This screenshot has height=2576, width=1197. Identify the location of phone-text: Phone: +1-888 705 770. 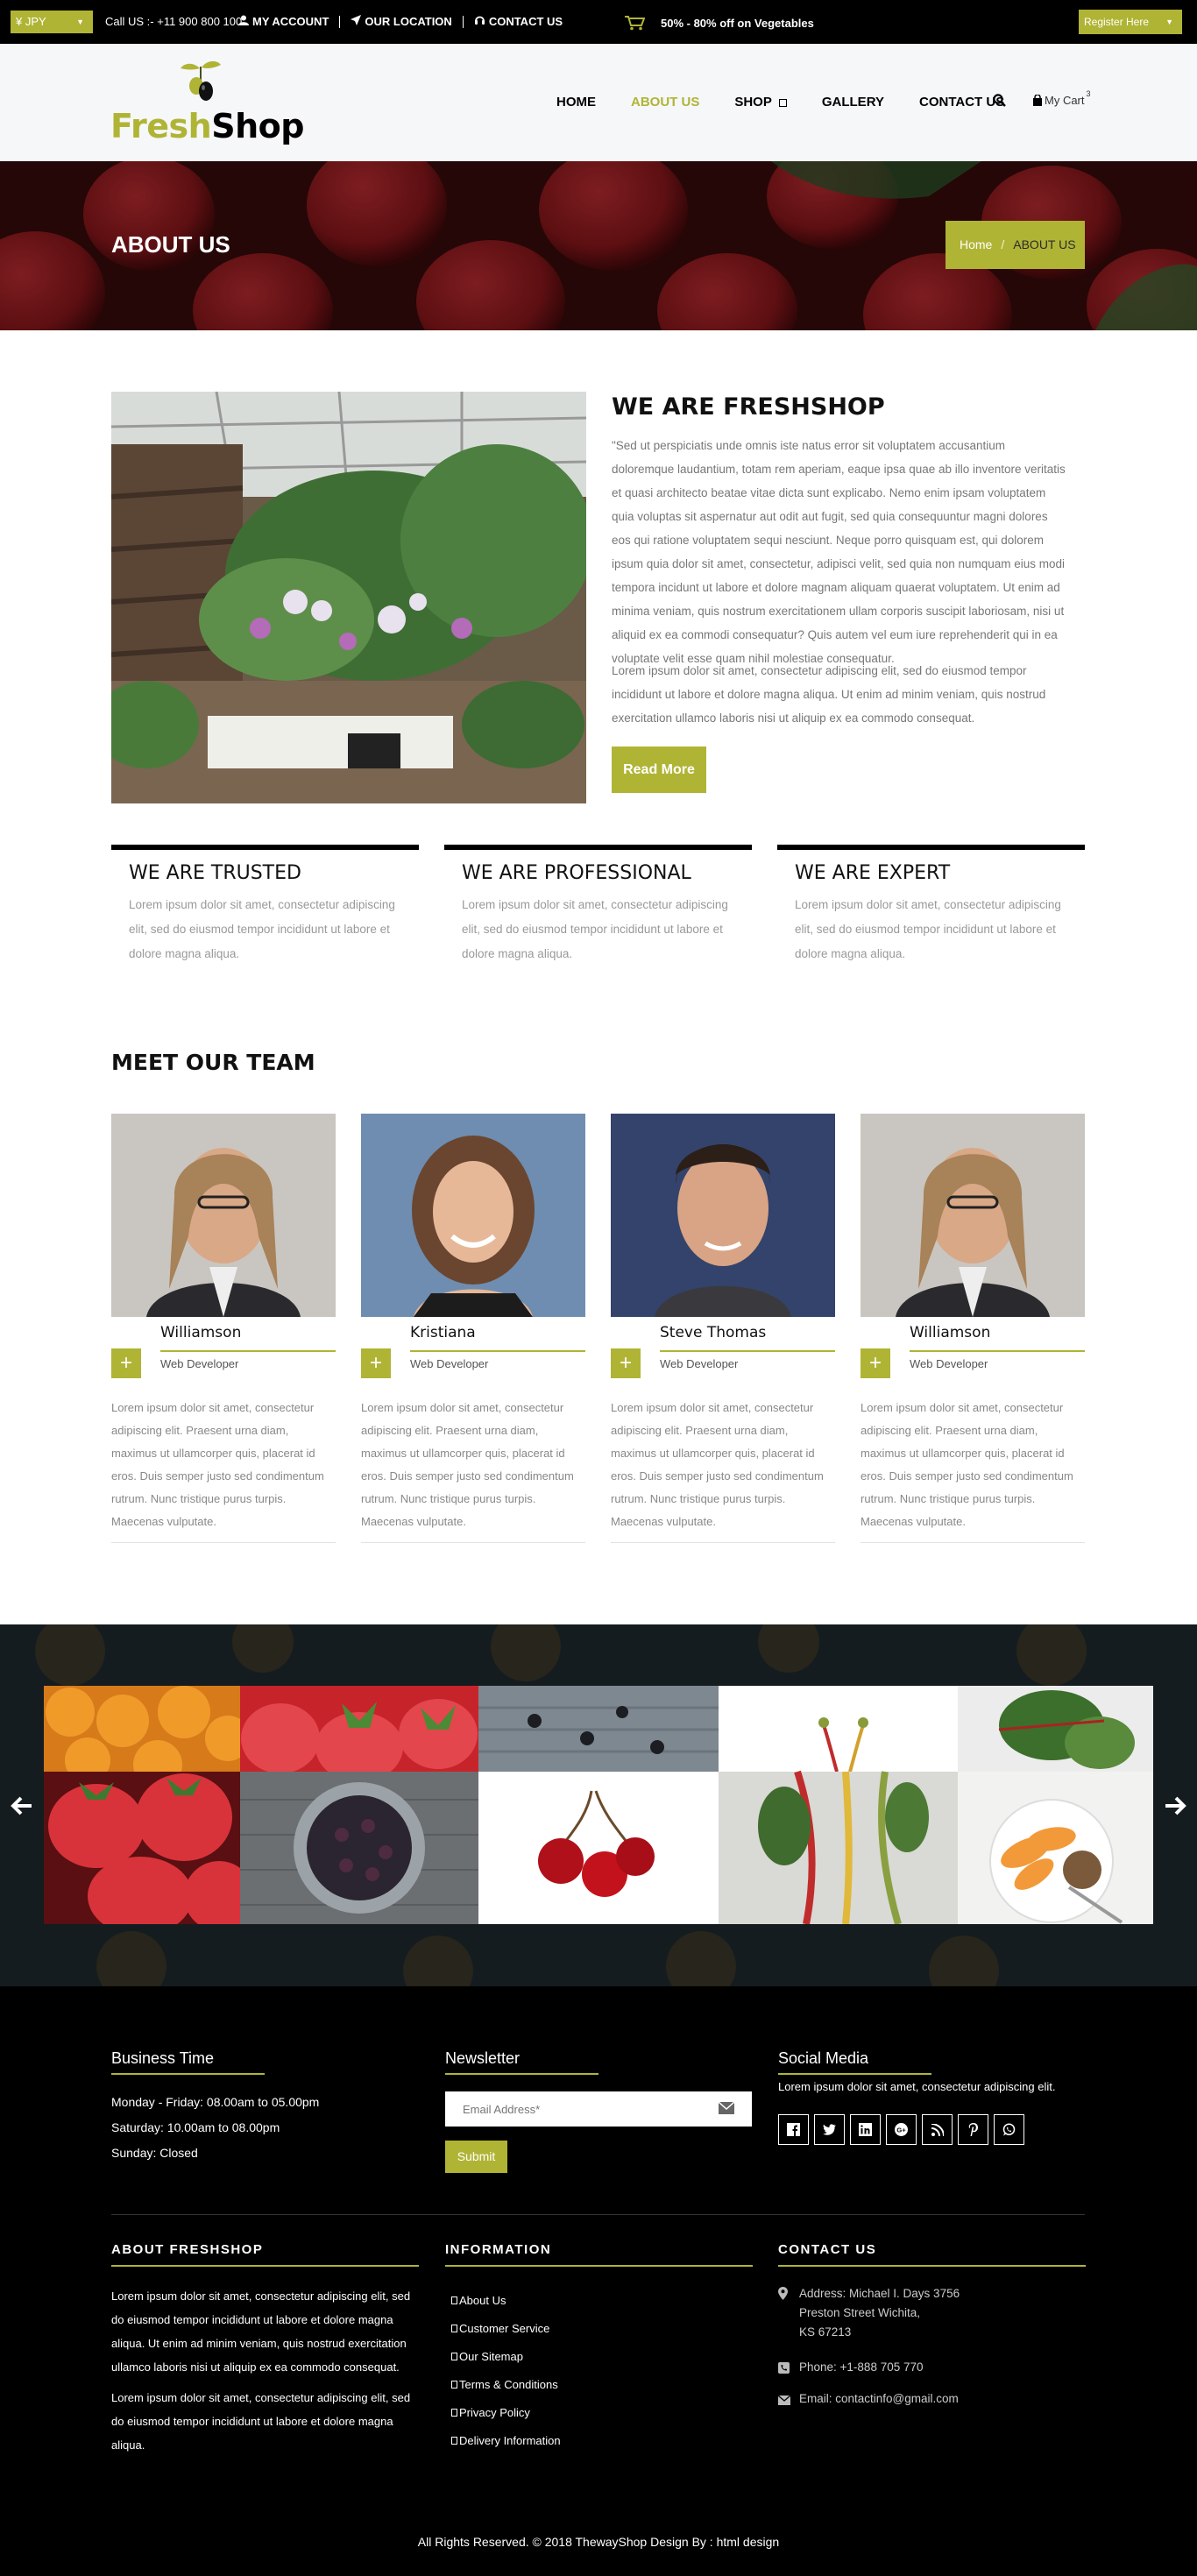
(861, 2367).